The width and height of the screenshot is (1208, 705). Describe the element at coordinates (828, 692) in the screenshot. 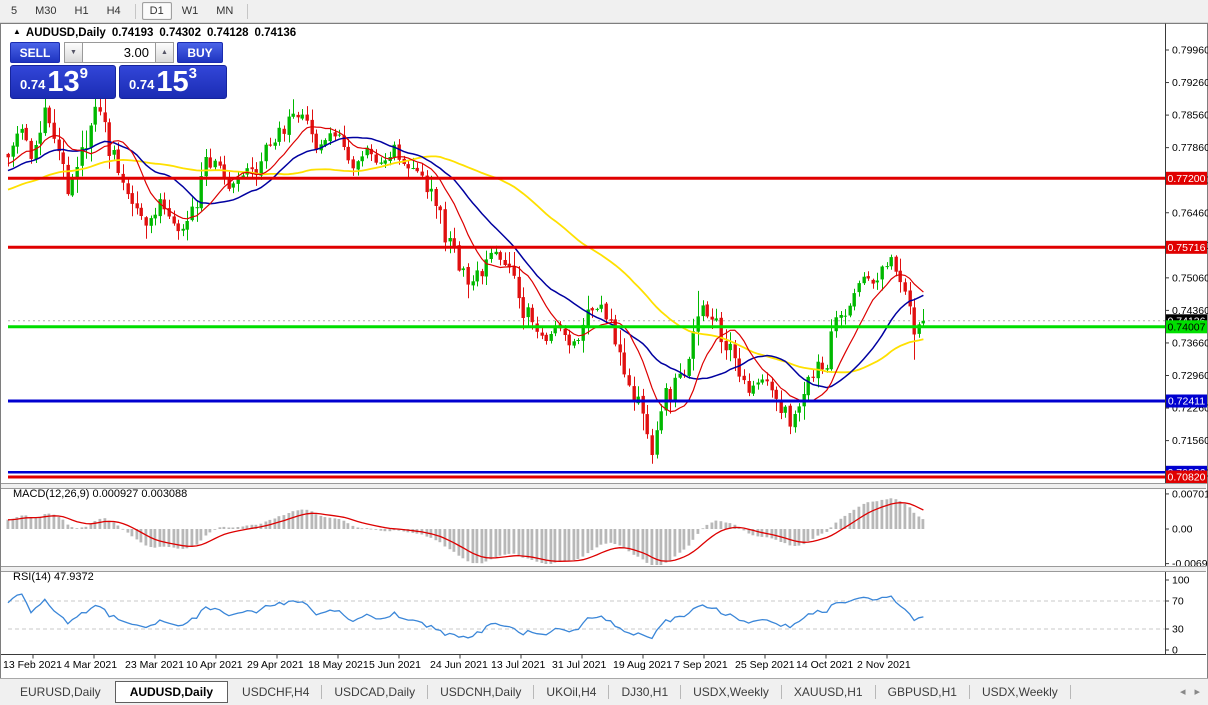

I see `chart-tab-xauusd-h1: XAUUSD,H1` at that location.